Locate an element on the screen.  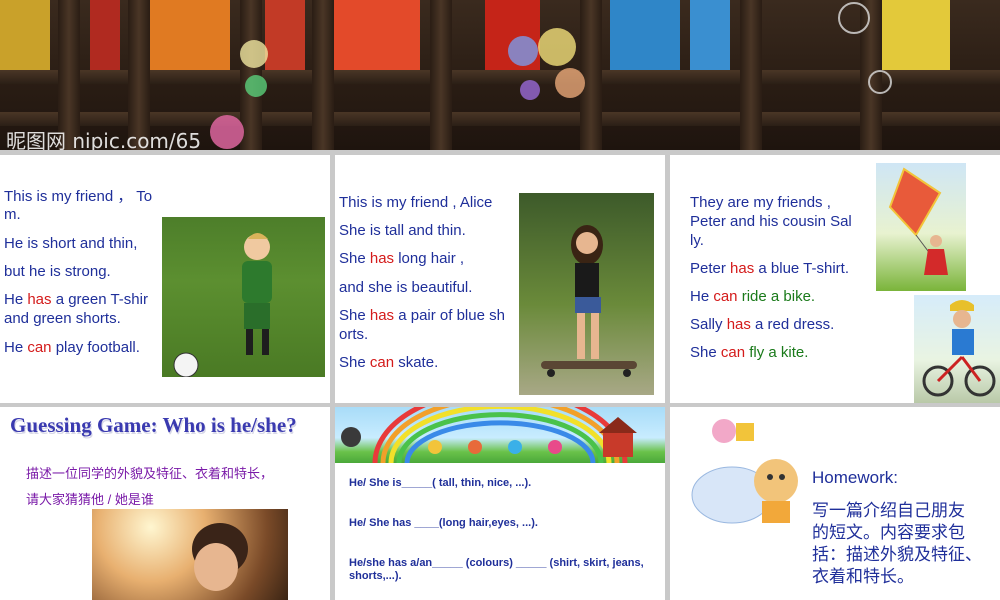
cartoon-kids-balloon is located at coordinates (745, 470).